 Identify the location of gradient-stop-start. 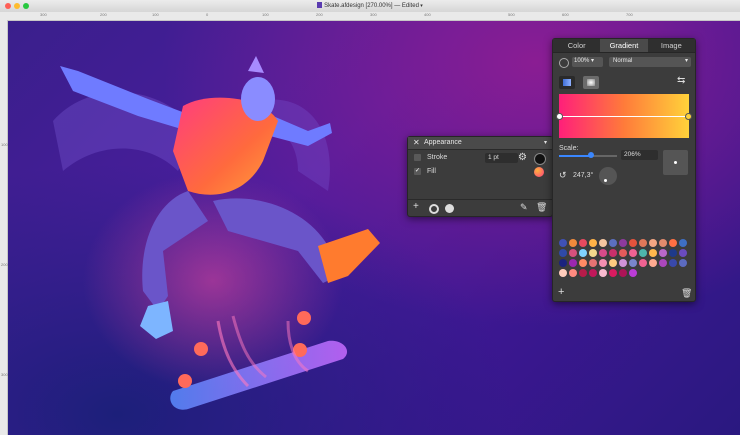
(559, 116).